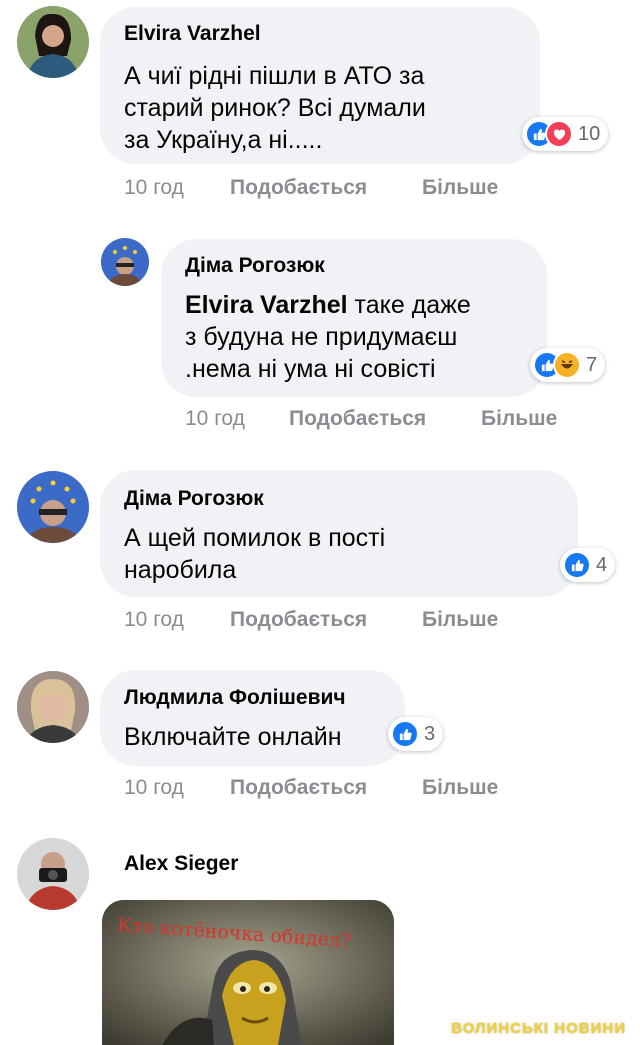 The width and height of the screenshot is (640, 1045). What do you see at coordinates (248, 972) in the screenshot?
I see `comment-image: Кто котёночка обидел?` at bounding box center [248, 972].